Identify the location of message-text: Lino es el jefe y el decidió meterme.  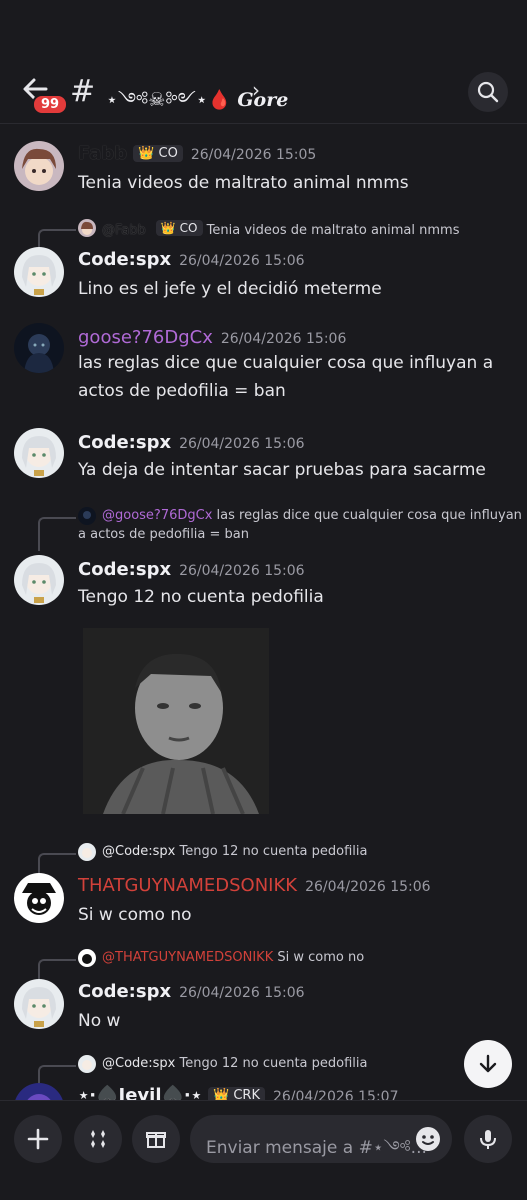
(230, 289).